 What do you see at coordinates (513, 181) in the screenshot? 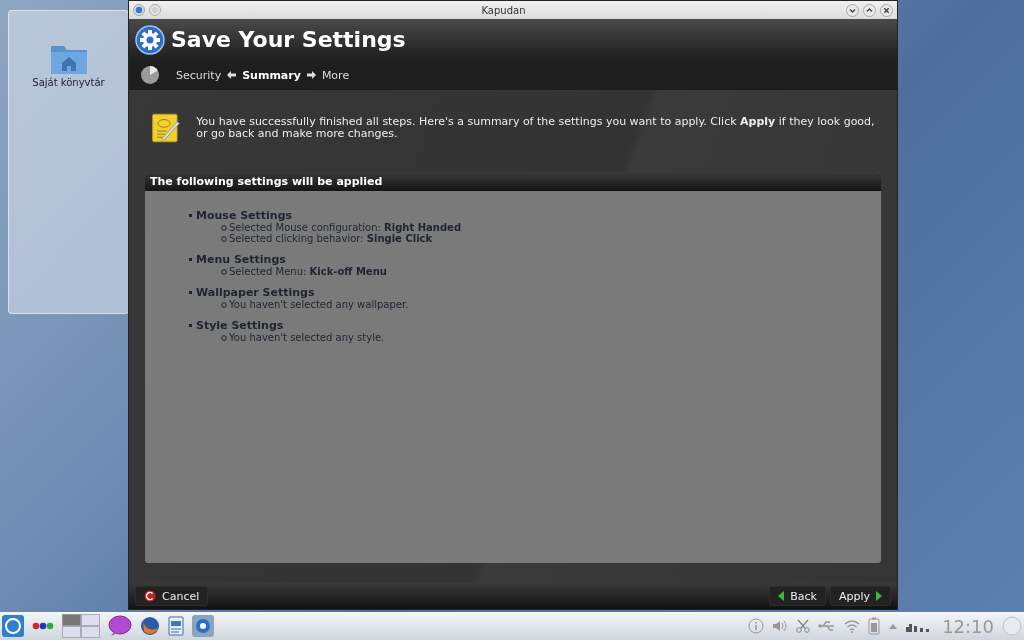
I see `panel-title: The following settings will be applied` at bounding box center [513, 181].